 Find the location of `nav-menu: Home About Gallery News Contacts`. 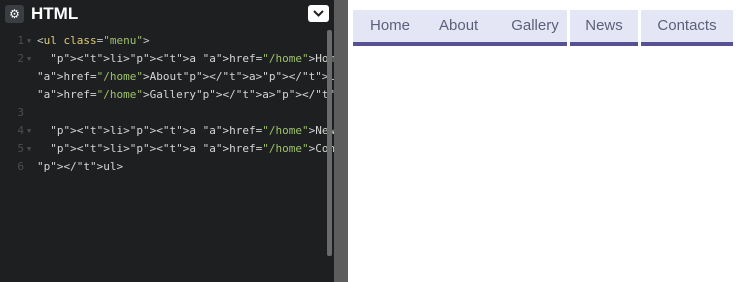

nav-menu: Home About Gallery News Contacts is located at coordinates (543, 28).